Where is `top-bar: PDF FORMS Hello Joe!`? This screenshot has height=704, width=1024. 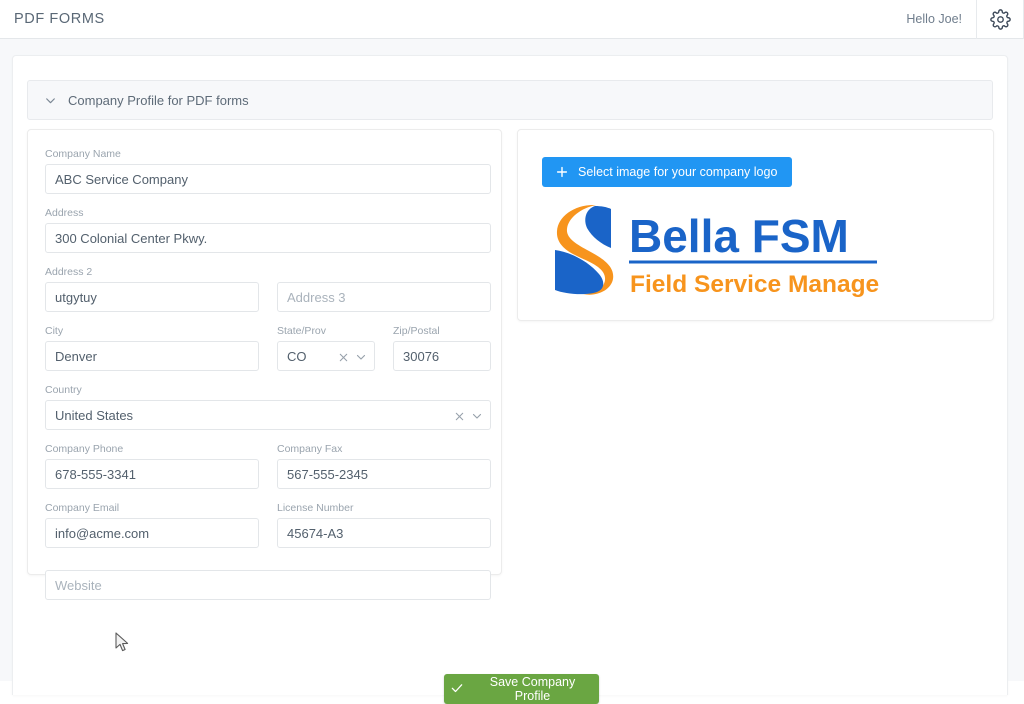
top-bar: PDF FORMS Hello Joe! is located at coordinates (512, 19).